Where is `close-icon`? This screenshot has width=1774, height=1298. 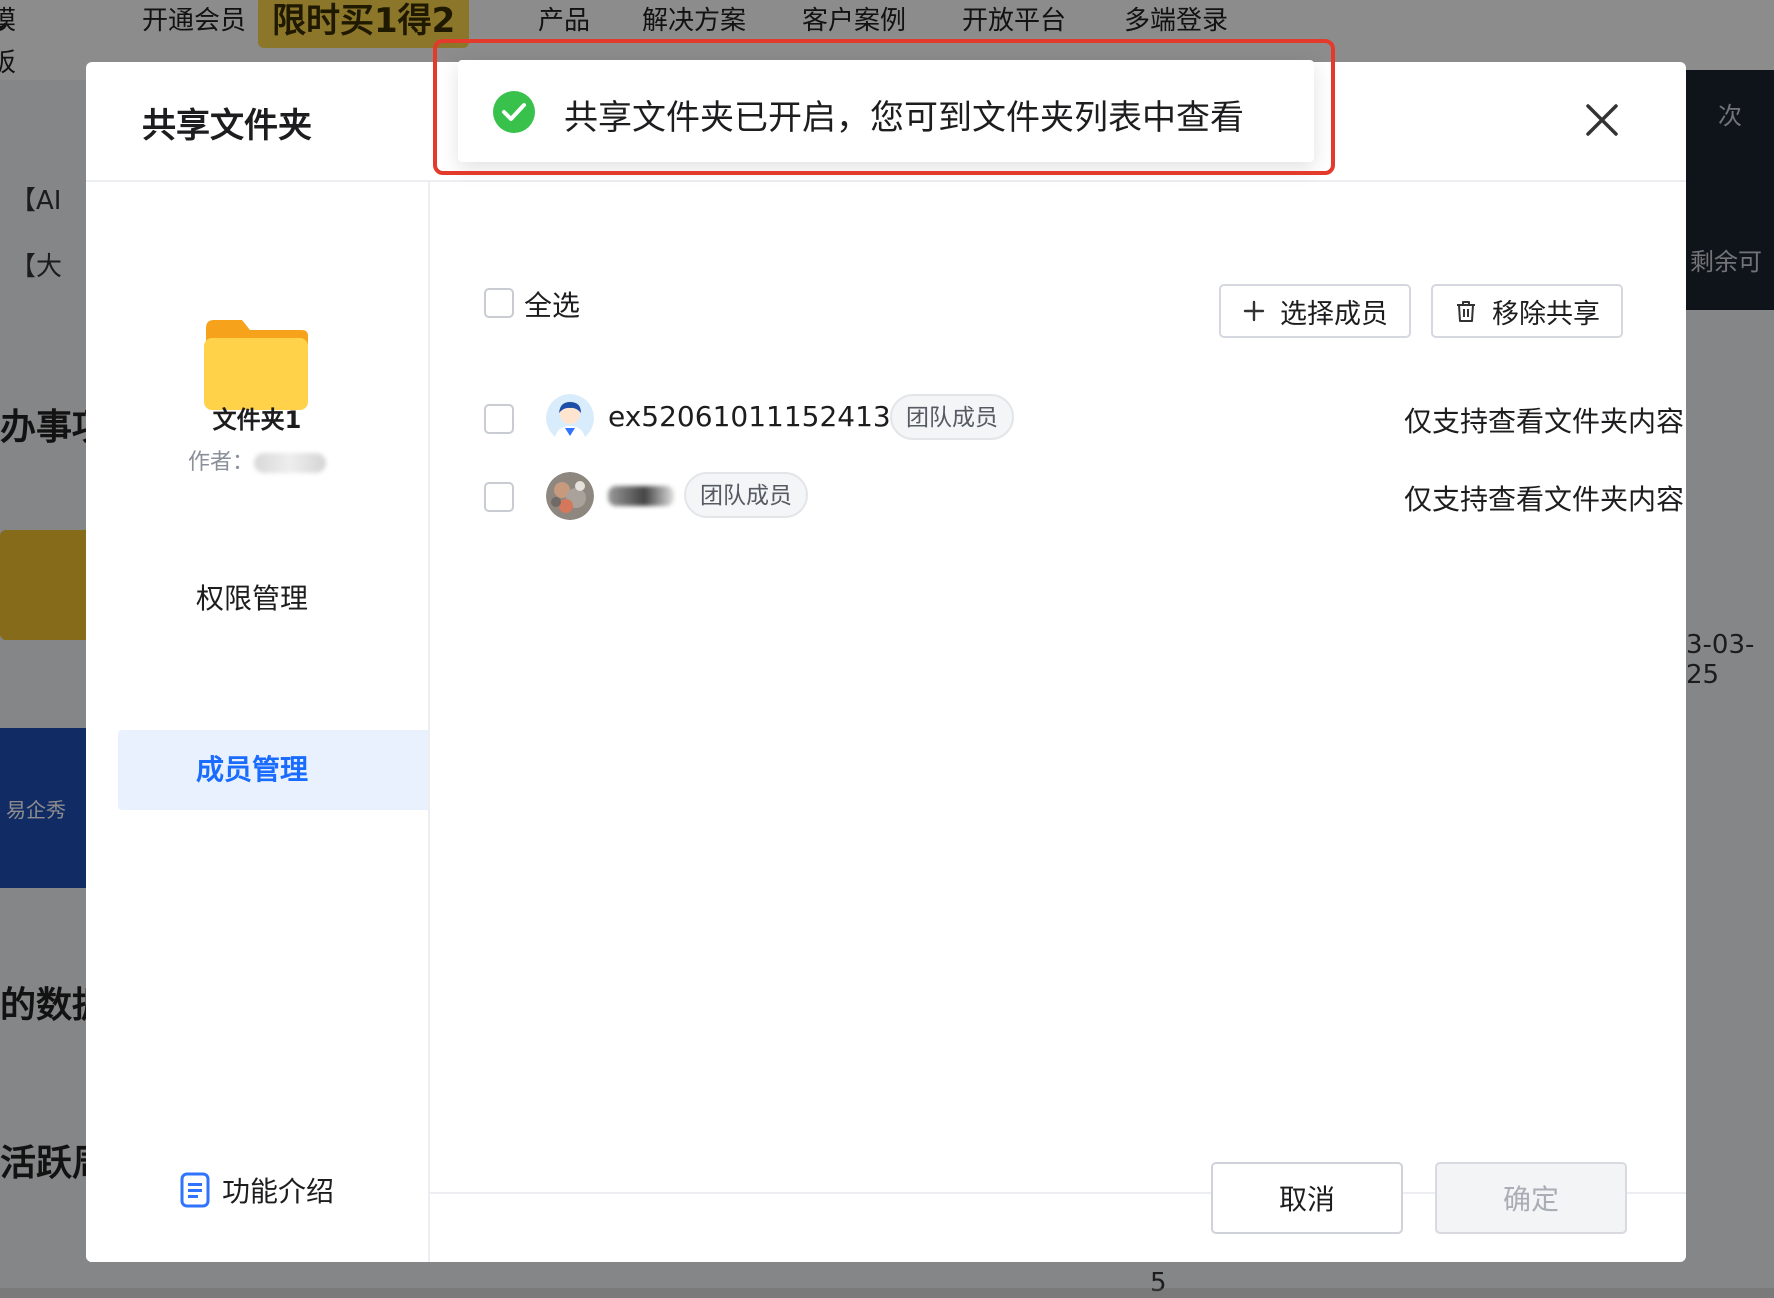 close-icon is located at coordinates (1602, 120).